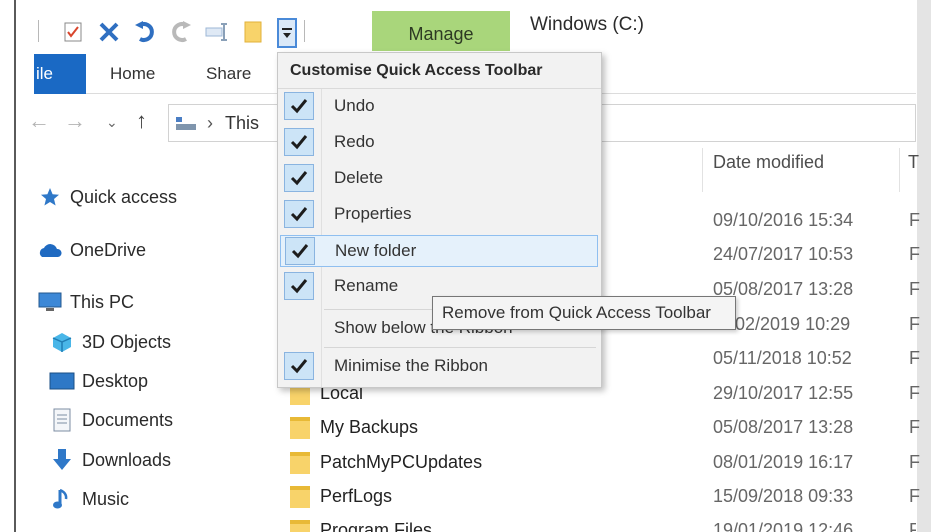 This screenshot has width=931, height=532. What do you see at coordinates (62, 420) in the screenshot?
I see `document-icon` at bounding box center [62, 420].